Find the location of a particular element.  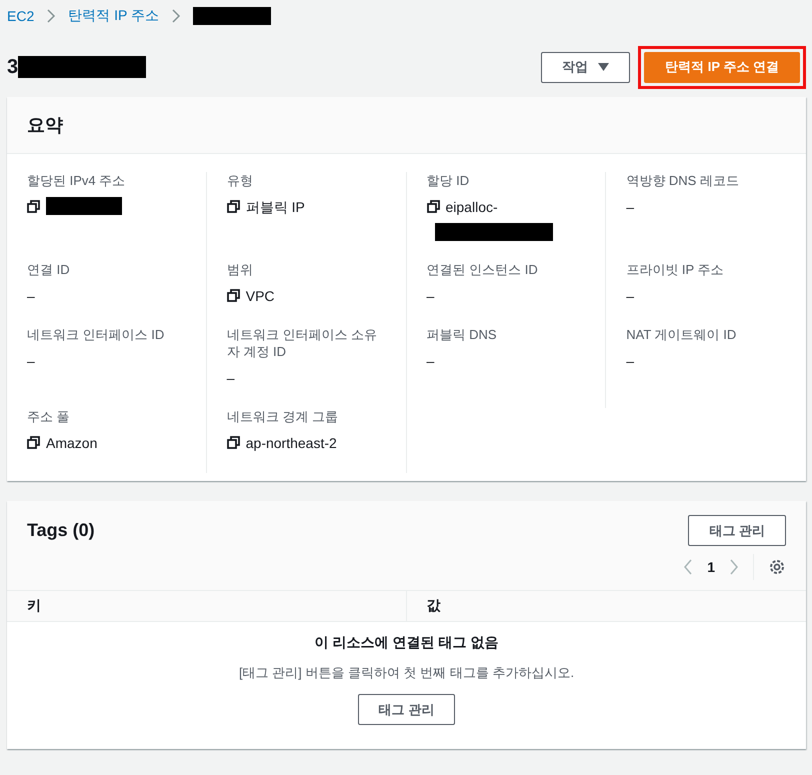

caret-down-icon is located at coordinates (604, 67).